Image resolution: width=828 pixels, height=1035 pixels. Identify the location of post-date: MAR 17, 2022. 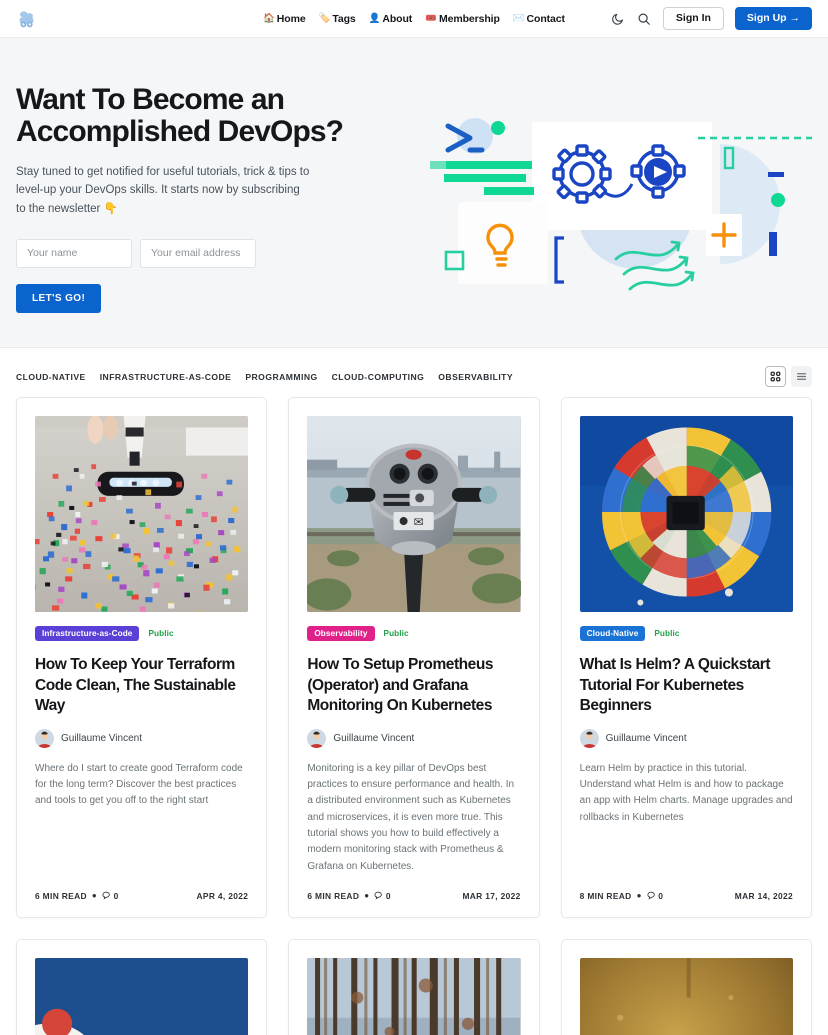
(491, 895).